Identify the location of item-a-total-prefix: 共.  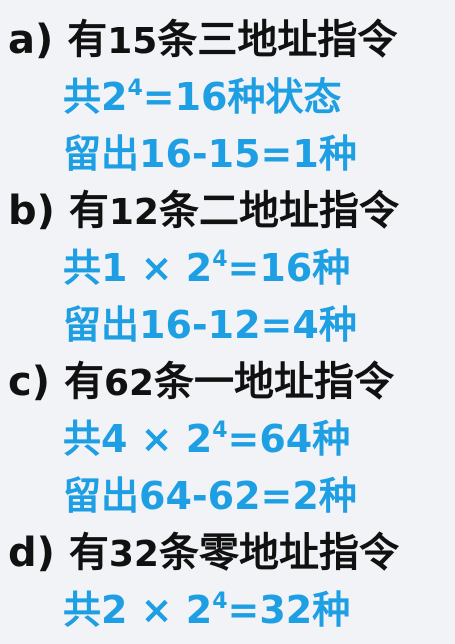
(82, 97).